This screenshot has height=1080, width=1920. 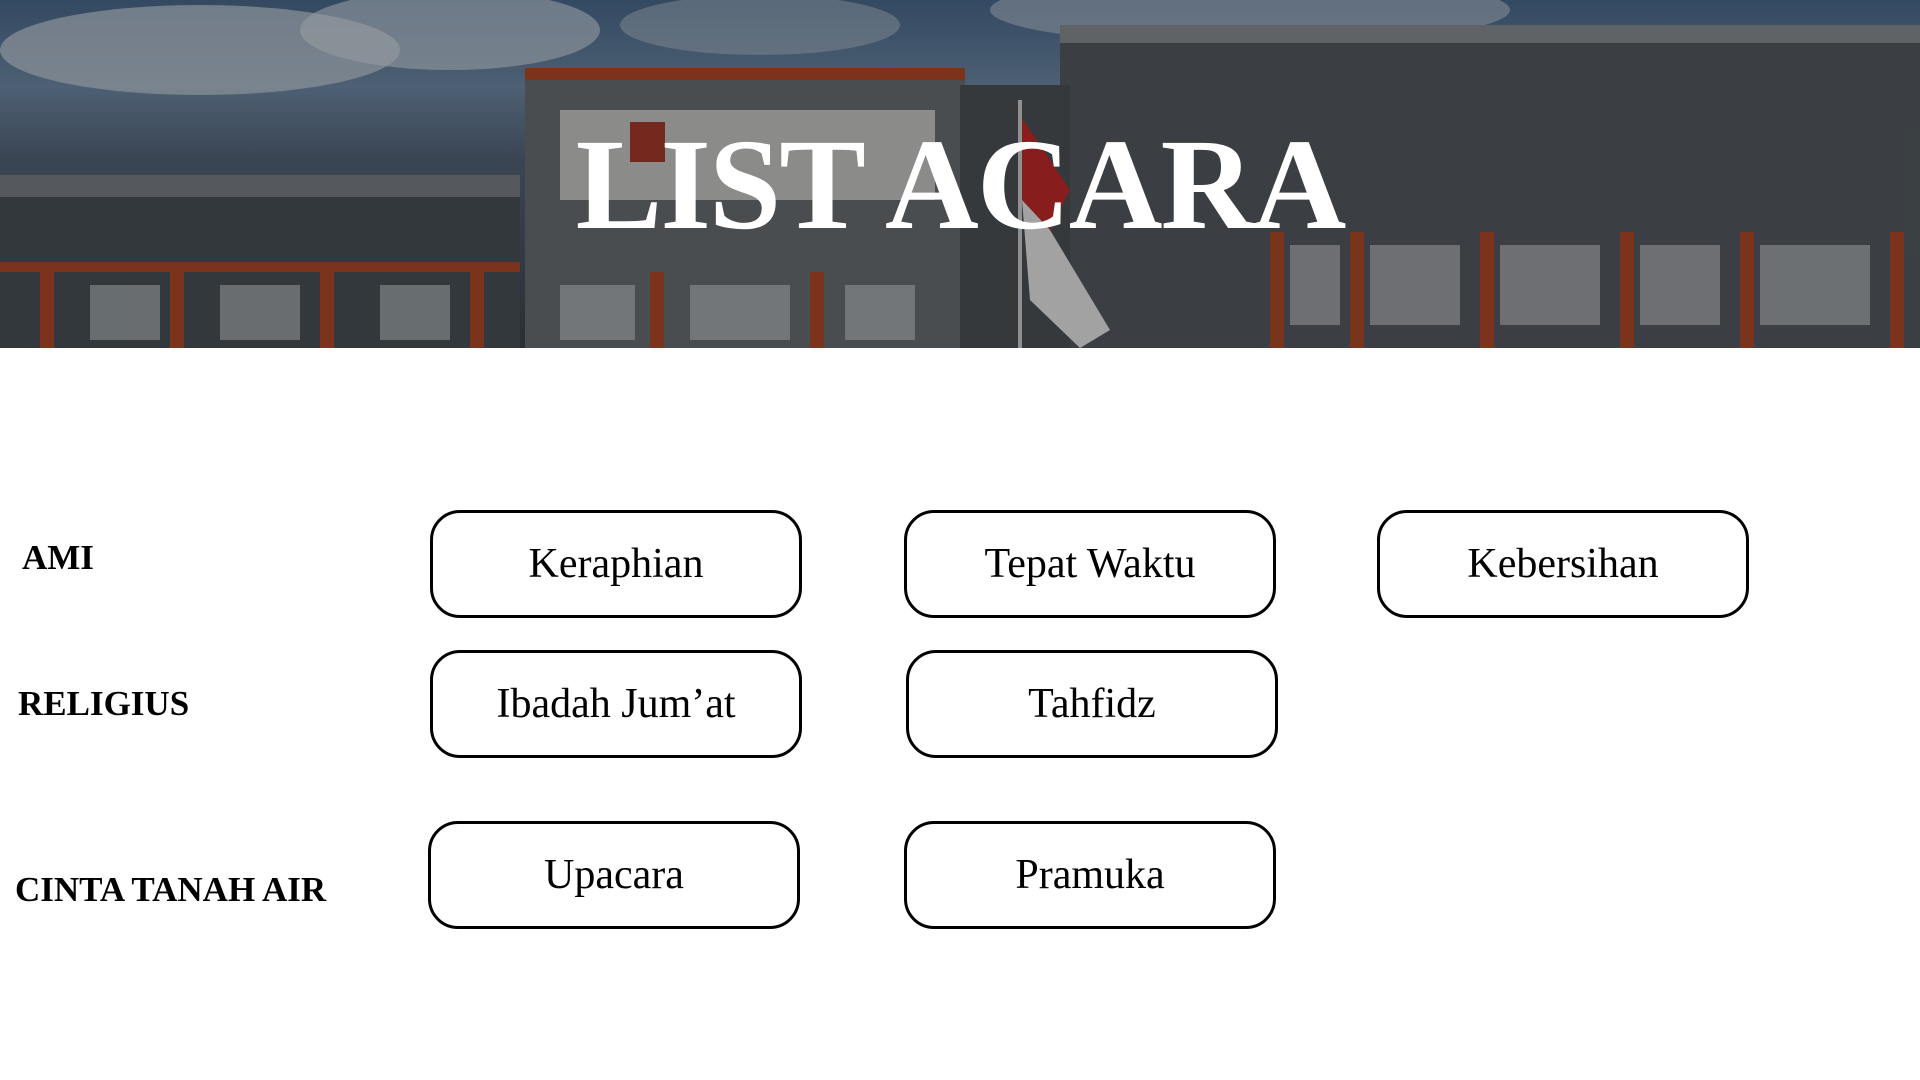 I want to click on category-label-ami: AMI, so click(x=58, y=557).